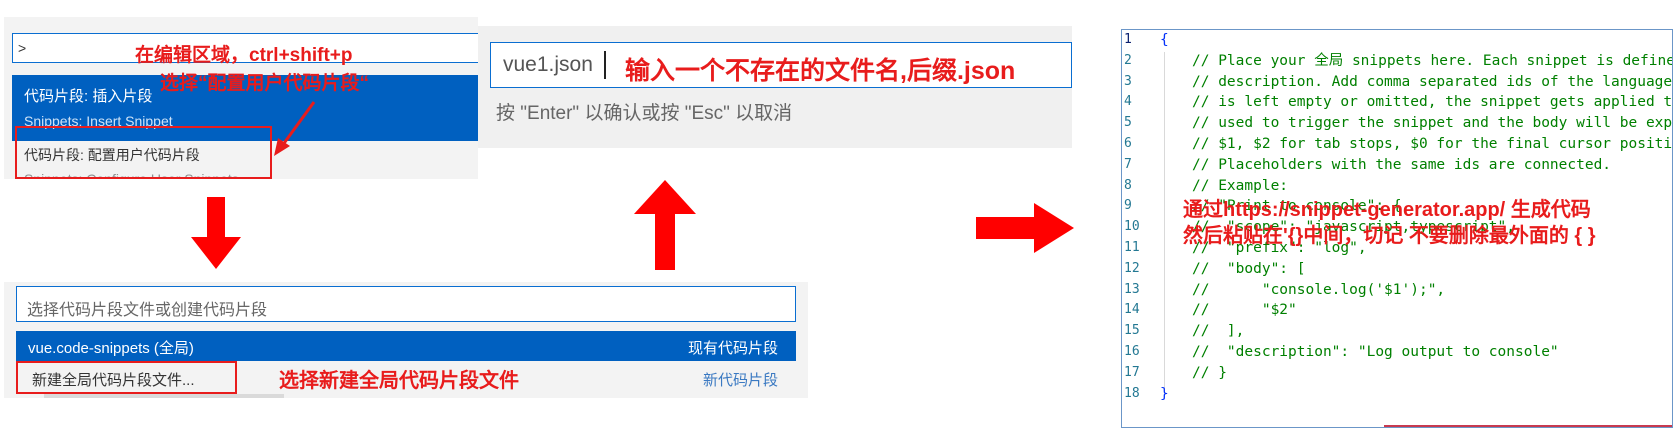 This screenshot has width=1678, height=429. I want to click on arrow-down-icon, so click(216, 233).